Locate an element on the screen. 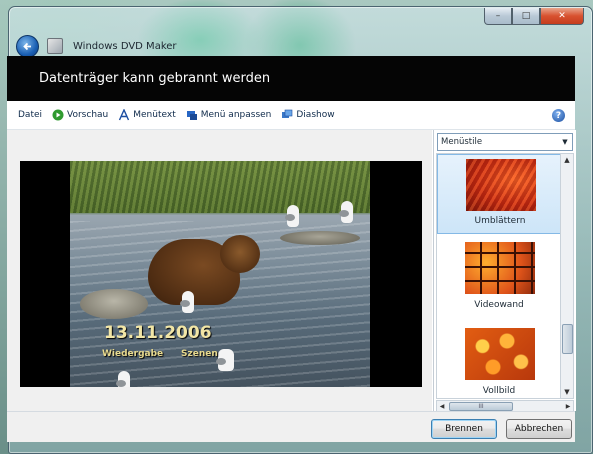 This screenshot has height=454, width=593. title-row: Windows DVD Maker is located at coordinates (96, 46).